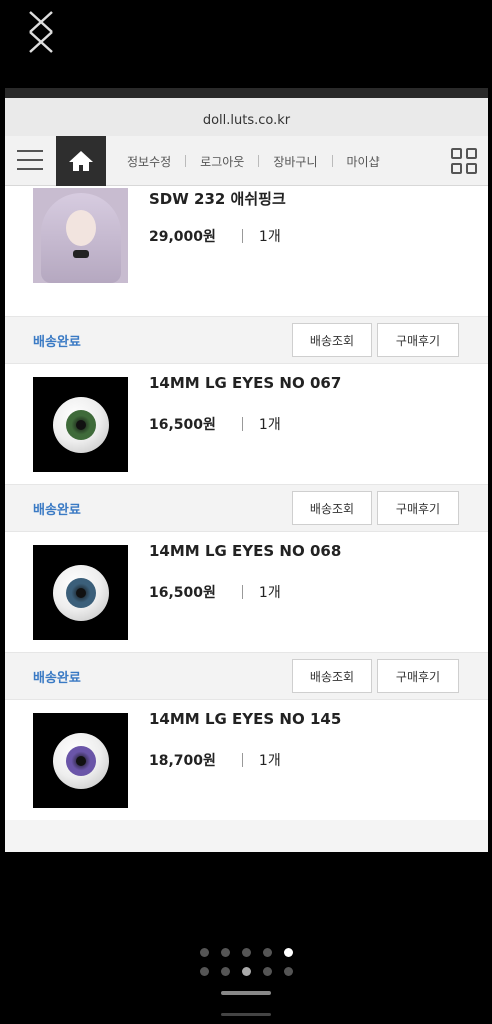 This screenshot has height=1024, width=492. I want to click on site-nav: 정보수정 로그아웃 장바구니 마이샵, so click(246, 161).